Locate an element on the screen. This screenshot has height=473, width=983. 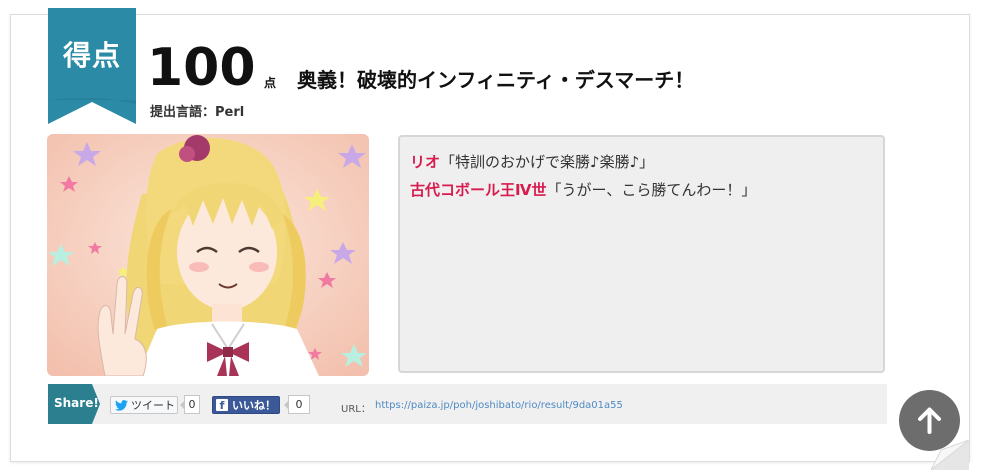
score-value: 100 is located at coordinates (201, 68).